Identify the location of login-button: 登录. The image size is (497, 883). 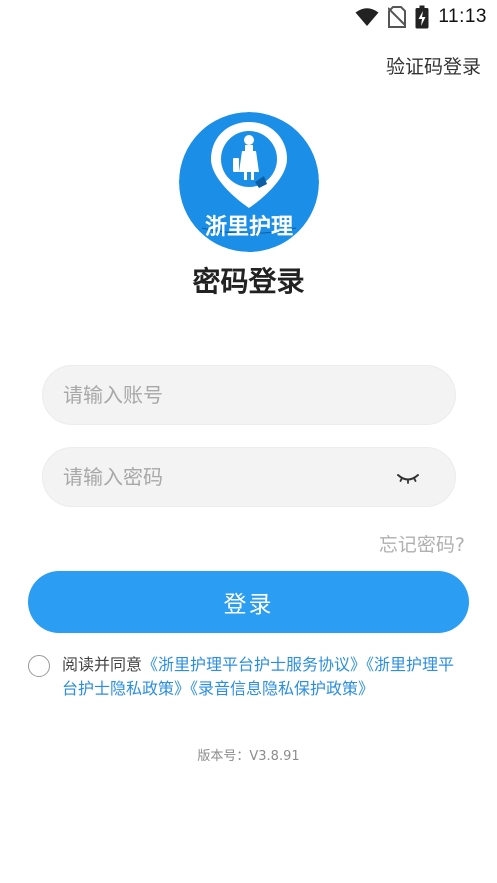
(248, 602).